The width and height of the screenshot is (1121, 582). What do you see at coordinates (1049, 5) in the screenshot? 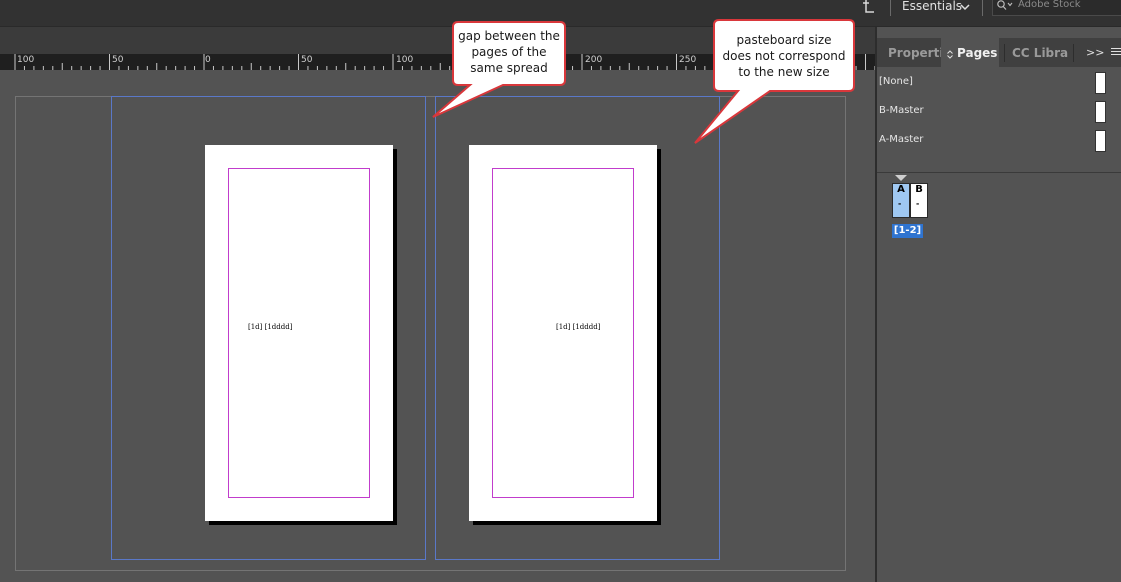
I see `stock-search-placeholder: Adobe Stock` at bounding box center [1049, 5].